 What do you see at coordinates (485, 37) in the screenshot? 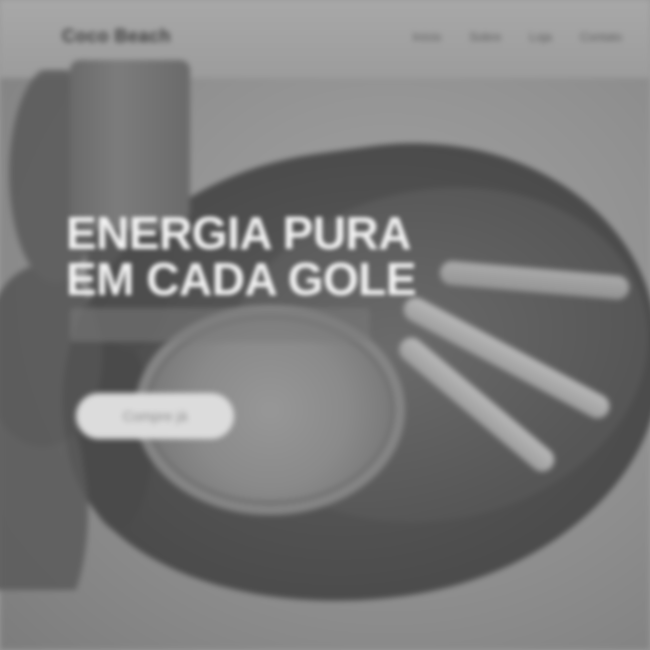
I see `nav-item-about: Sobre` at bounding box center [485, 37].